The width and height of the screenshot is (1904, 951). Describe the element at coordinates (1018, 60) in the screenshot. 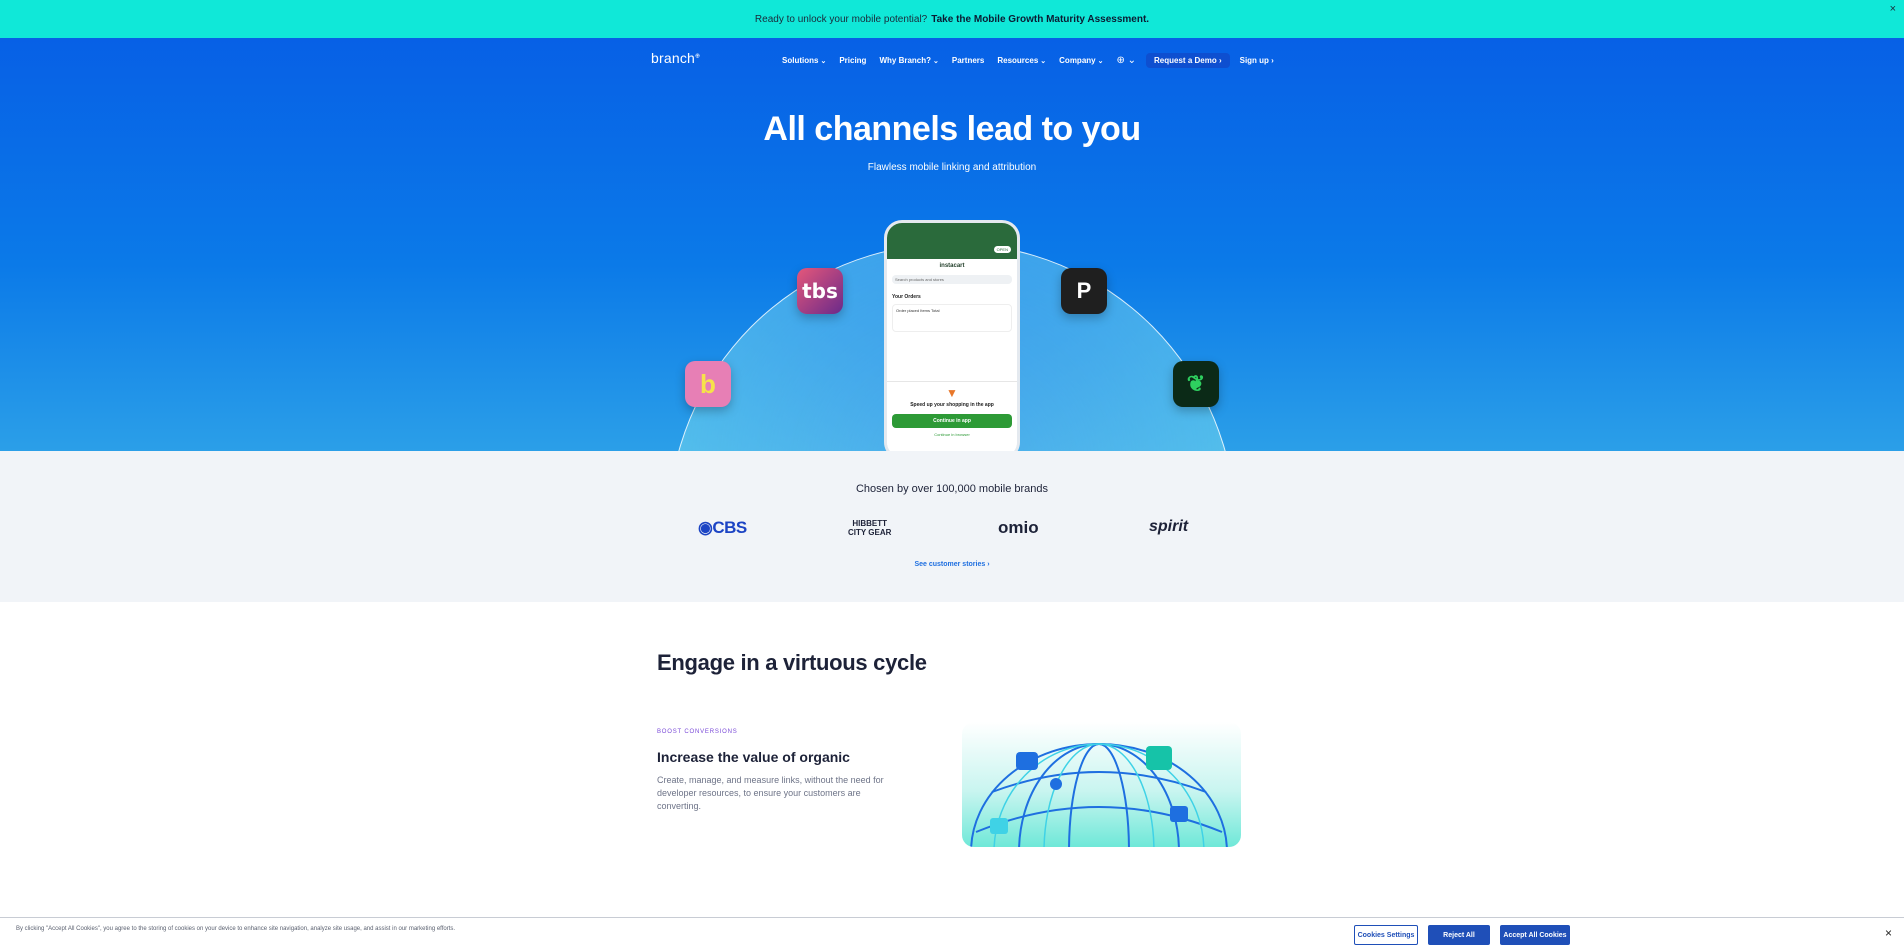

I see `nav-label: Resources` at that location.